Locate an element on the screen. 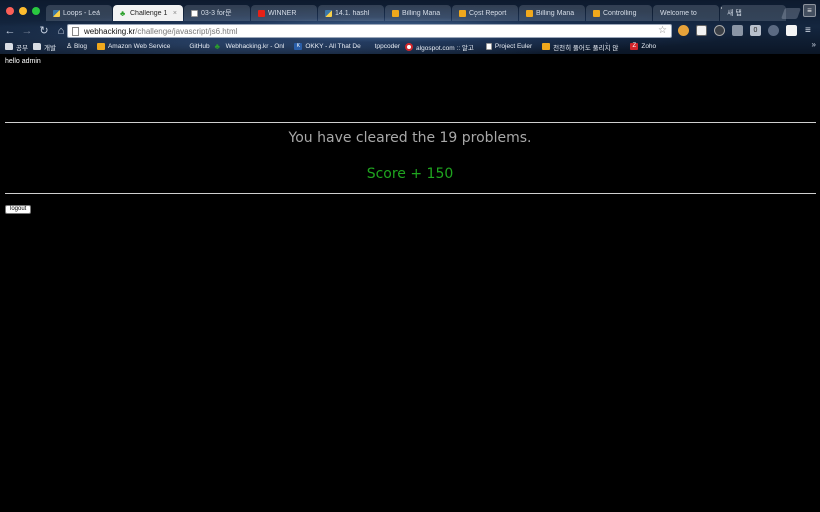 This screenshot has width=820, height=512. cookie-icon is located at coordinates (683, 30).